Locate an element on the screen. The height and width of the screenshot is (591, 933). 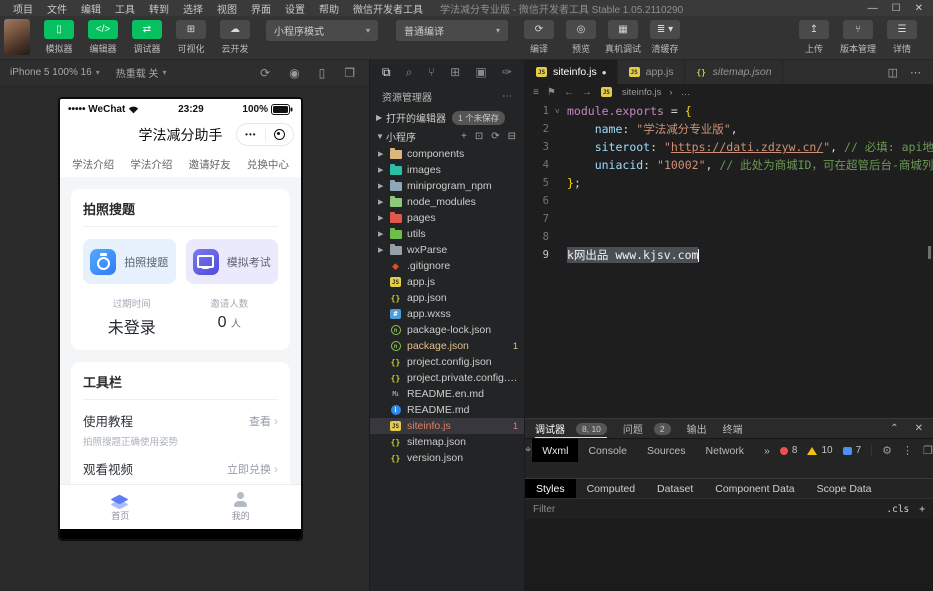
file-app.wxss: # app.wxss is located at coordinates (447, 314).